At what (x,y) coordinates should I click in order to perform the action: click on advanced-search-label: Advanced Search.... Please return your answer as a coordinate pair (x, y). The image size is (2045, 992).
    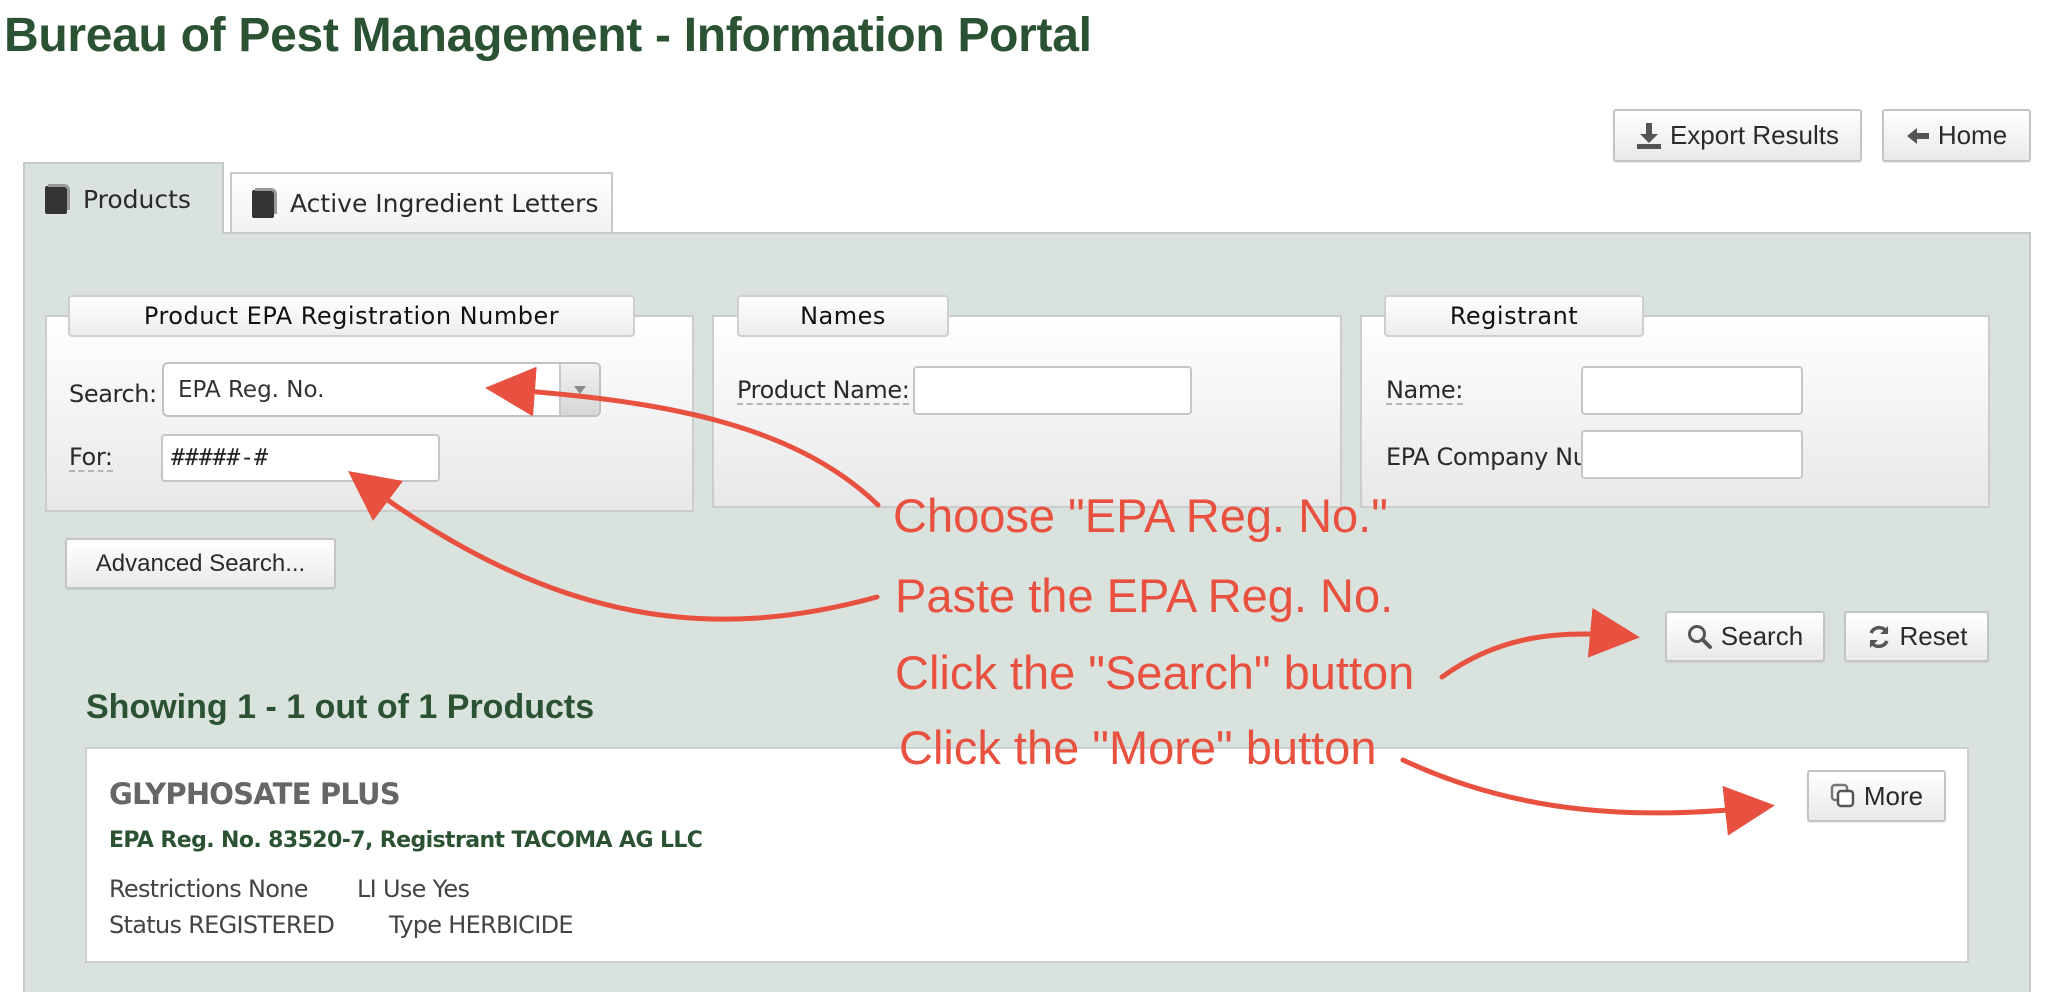
    Looking at the image, I should click on (200, 563).